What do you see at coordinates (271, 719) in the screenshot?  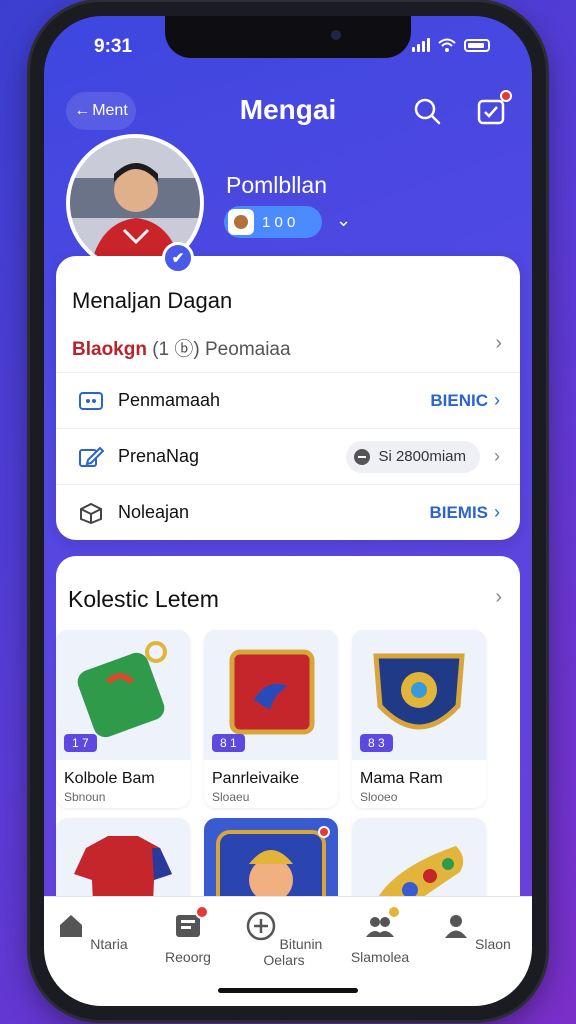 I see `collection-item: 8 1 Panrleivaike Sloaeu` at bounding box center [271, 719].